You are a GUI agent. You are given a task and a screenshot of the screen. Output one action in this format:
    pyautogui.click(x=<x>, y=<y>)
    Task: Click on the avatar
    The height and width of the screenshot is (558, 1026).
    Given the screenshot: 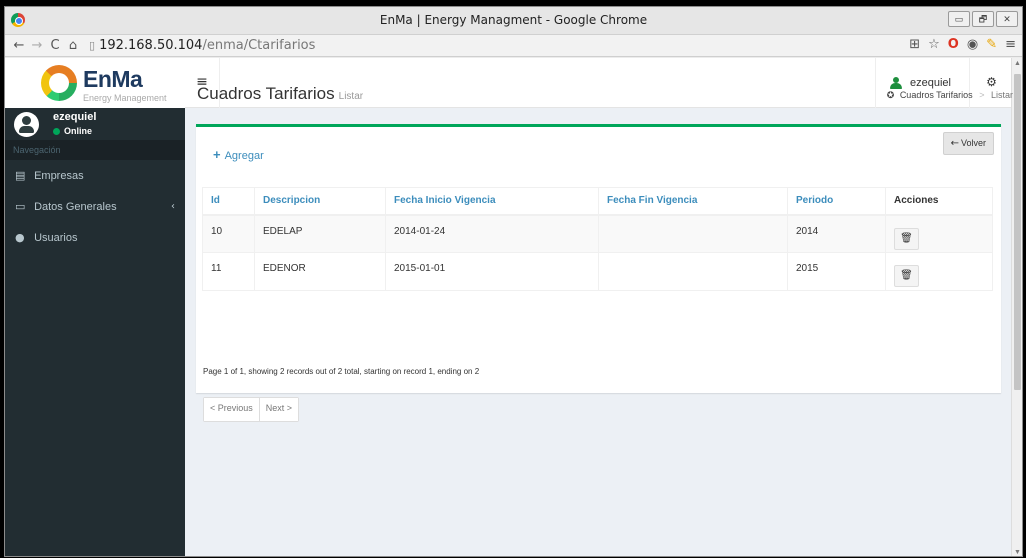 What is the action you would take?
    pyautogui.click(x=26, y=124)
    